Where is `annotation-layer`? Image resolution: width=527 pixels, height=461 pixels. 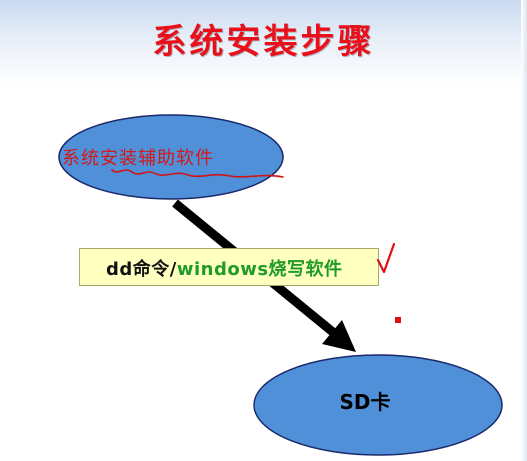 annotation-layer is located at coordinates (386, 258).